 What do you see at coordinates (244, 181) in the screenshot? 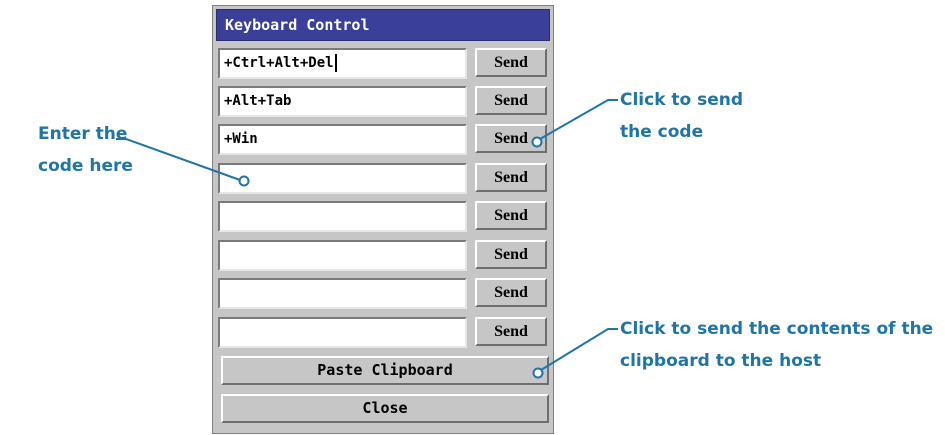
I see `leader-dot-enter-code` at bounding box center [244, 181].